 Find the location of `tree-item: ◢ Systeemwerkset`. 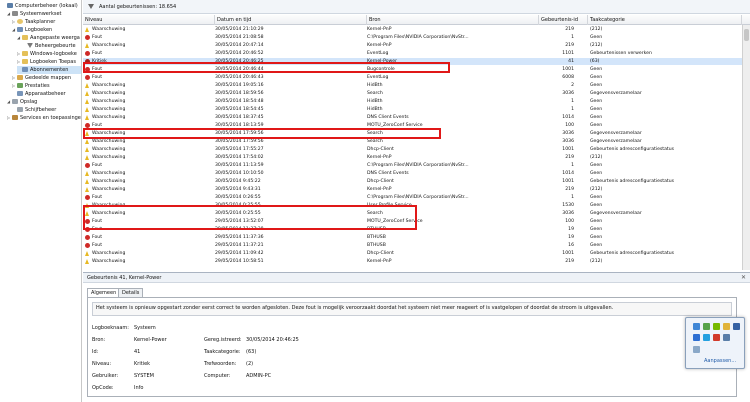

tree-item: ◢ Systeemwerkset is located at coordinates (44, 14).